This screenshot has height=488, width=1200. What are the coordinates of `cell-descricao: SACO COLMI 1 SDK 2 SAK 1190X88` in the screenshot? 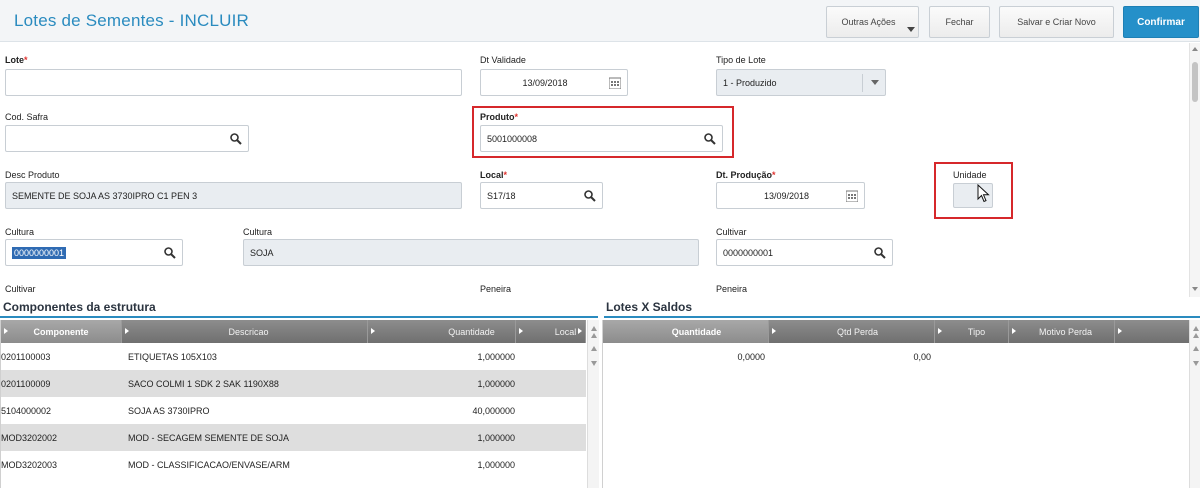 It's located at (203, 383).